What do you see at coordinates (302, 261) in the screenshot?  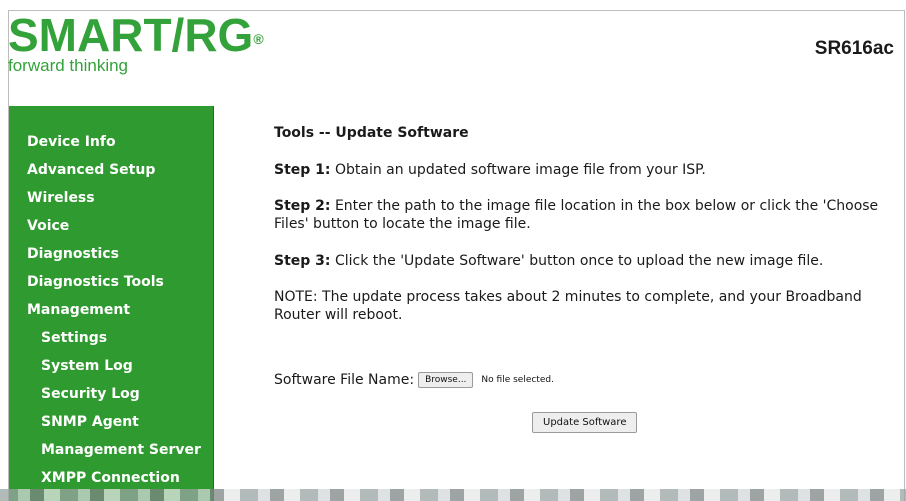 I see `step-3-label: Step 3:` at bounding box center [302, 261].